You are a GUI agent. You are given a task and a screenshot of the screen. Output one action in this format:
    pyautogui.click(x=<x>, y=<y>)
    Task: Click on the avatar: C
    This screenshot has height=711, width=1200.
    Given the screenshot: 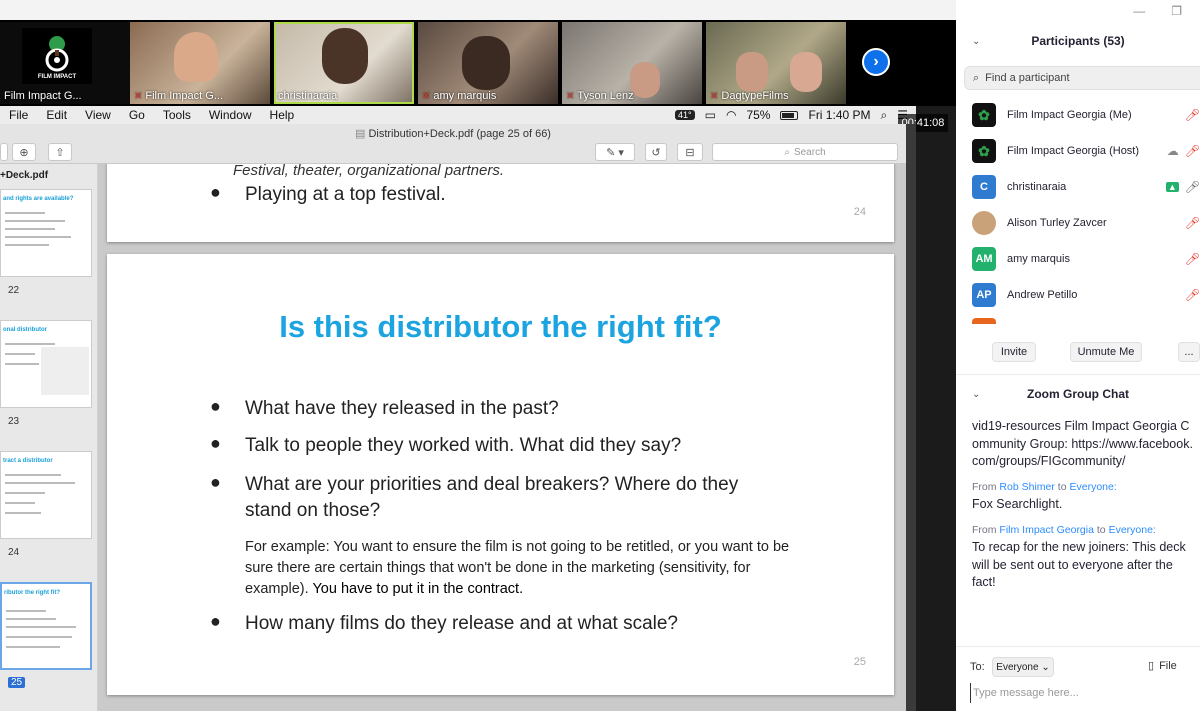 What is the action you would take?
    pyautogui.click(x=984, y=187)
    